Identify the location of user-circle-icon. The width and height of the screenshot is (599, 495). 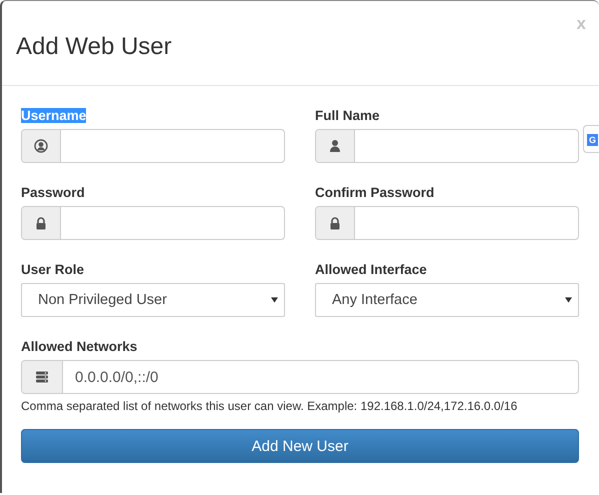
(41, 146).